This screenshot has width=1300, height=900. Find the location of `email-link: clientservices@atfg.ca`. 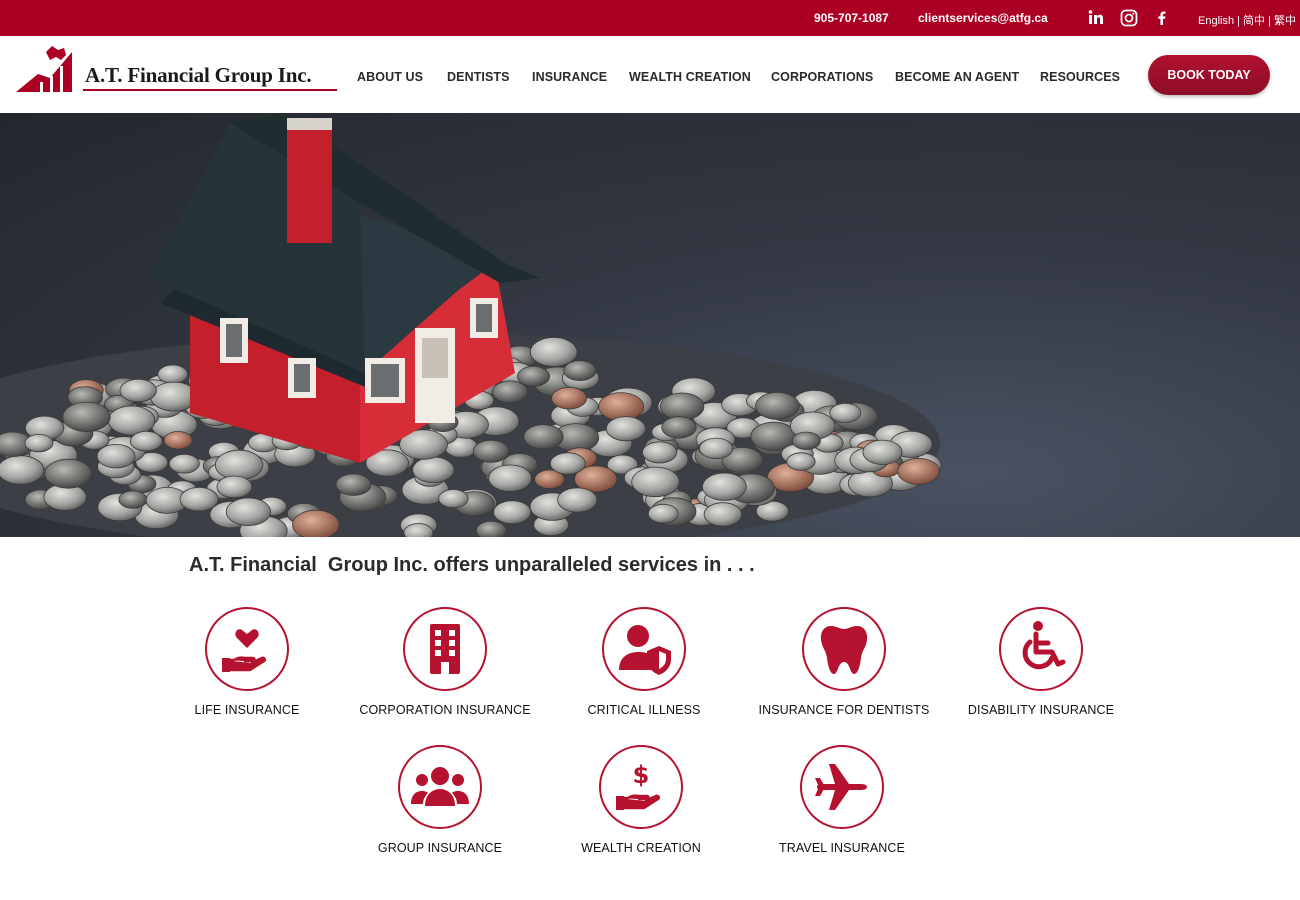

email-link: clientservices@atfg.ca is located at coordinates (983, 18).